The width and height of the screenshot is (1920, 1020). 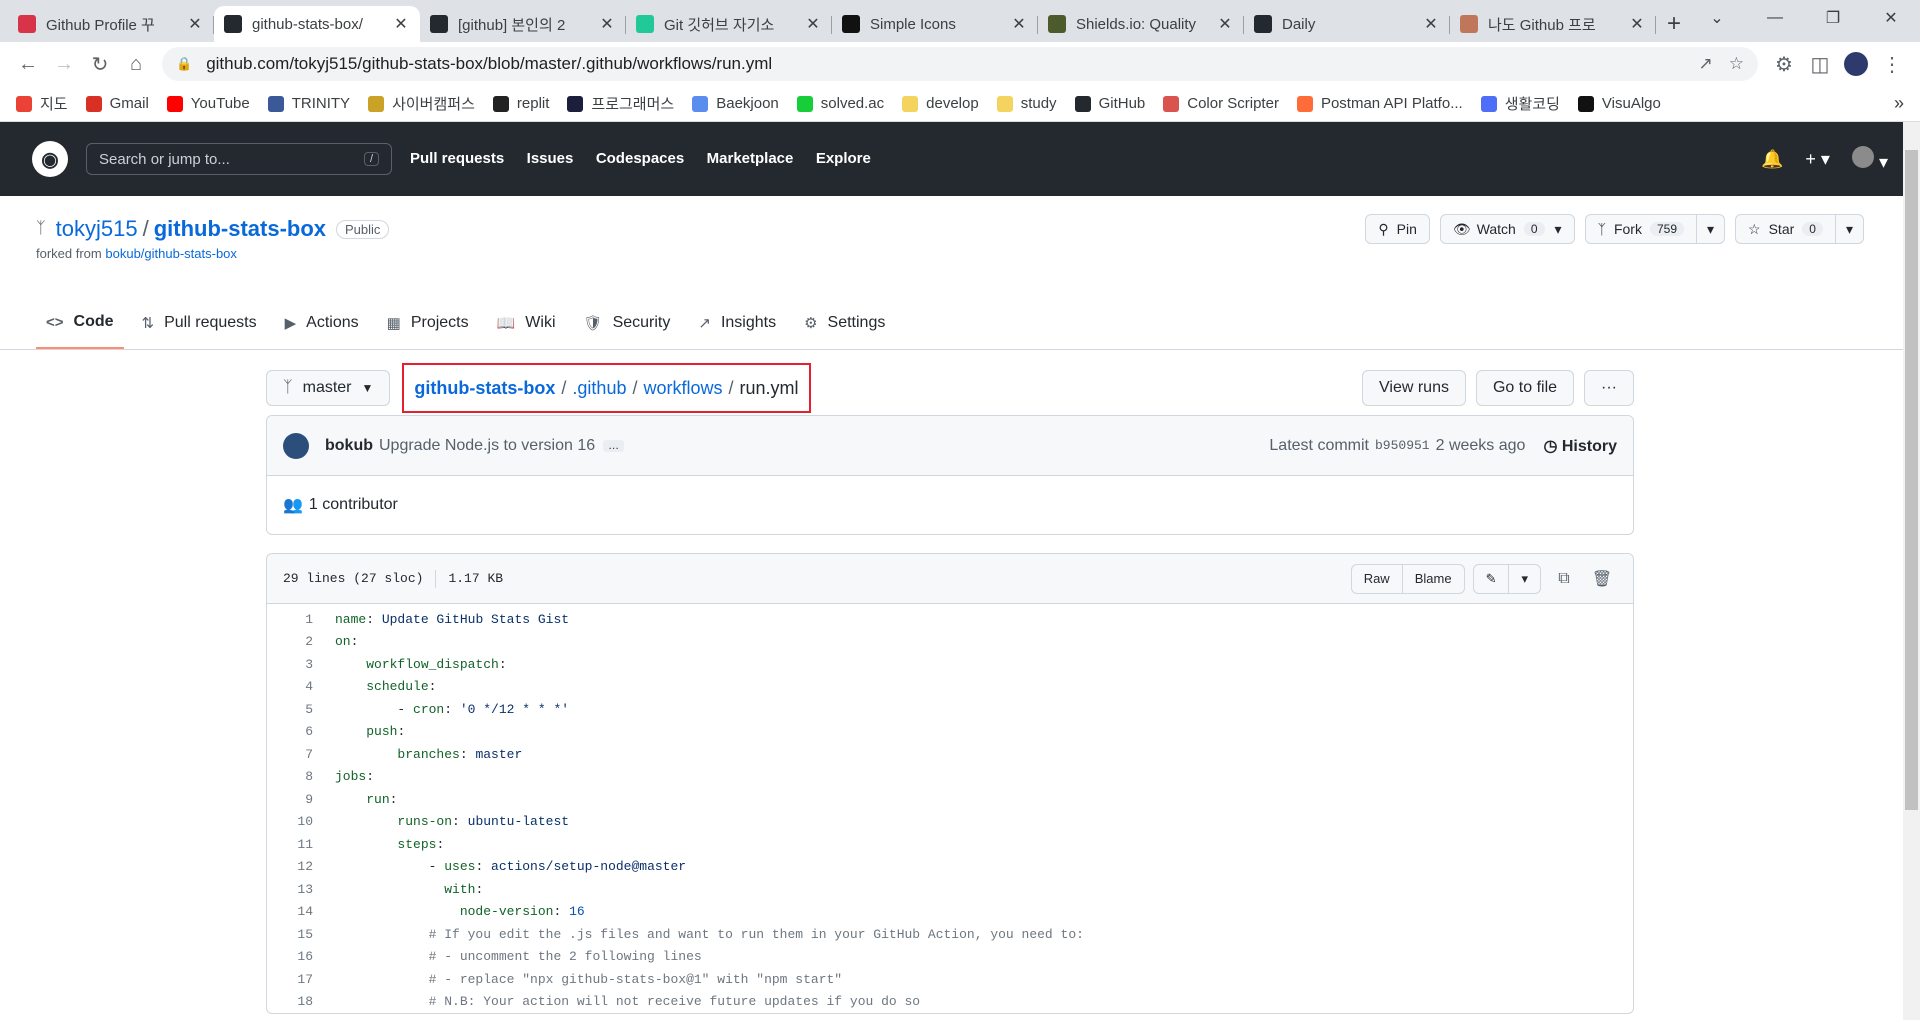 I want to click on contributors-row: 👥 1 contributor, so click(x=950, y=505).